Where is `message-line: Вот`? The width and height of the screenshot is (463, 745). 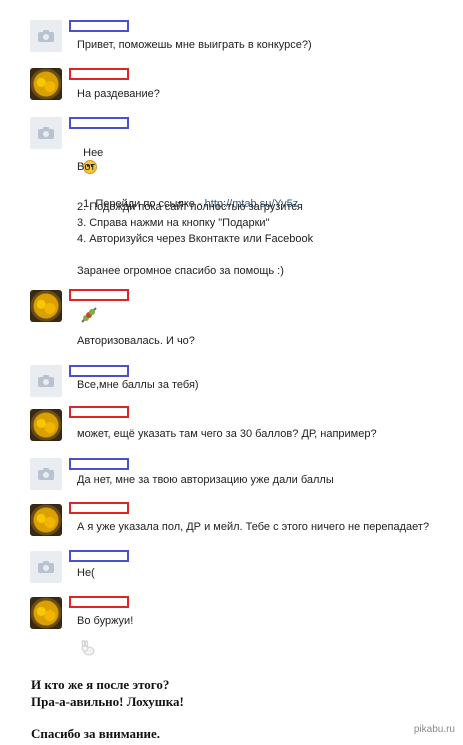 message-line: Вот is located at coordinates (86, 167).